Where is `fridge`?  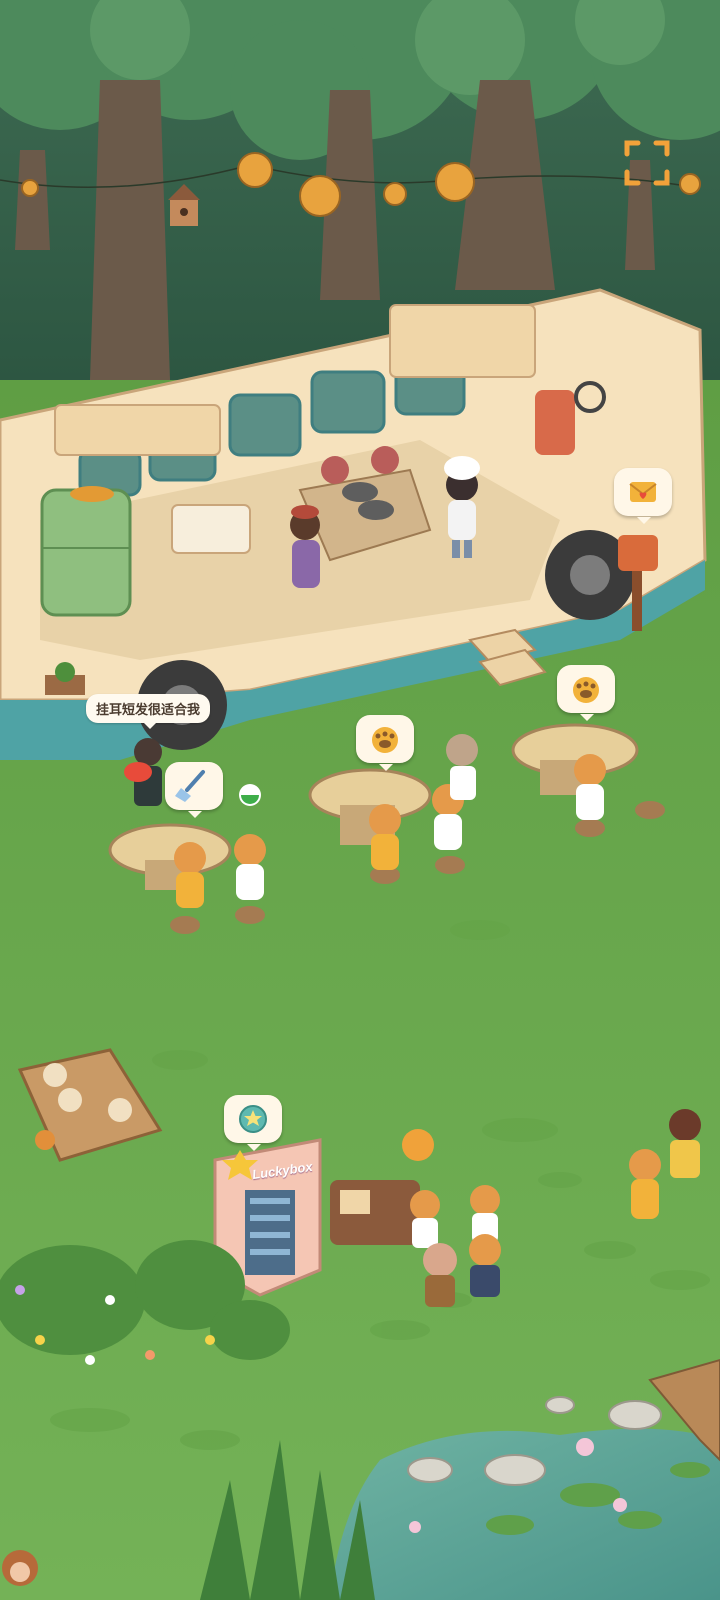
fridge is located at coordinates (86, 551).